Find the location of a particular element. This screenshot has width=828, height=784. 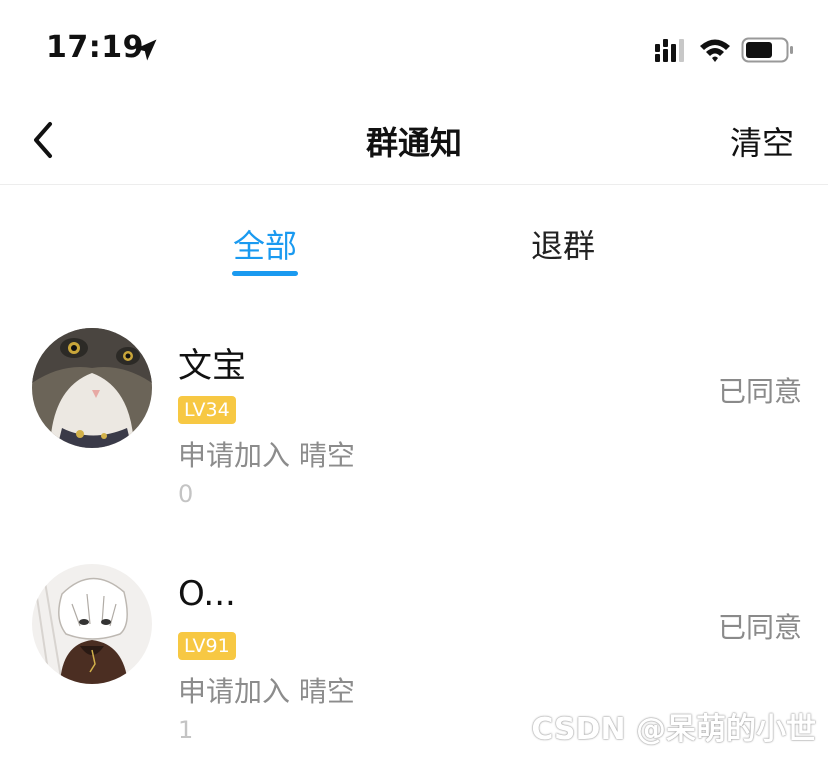

member-name: 文宝 is located at coordinates (212, 366).